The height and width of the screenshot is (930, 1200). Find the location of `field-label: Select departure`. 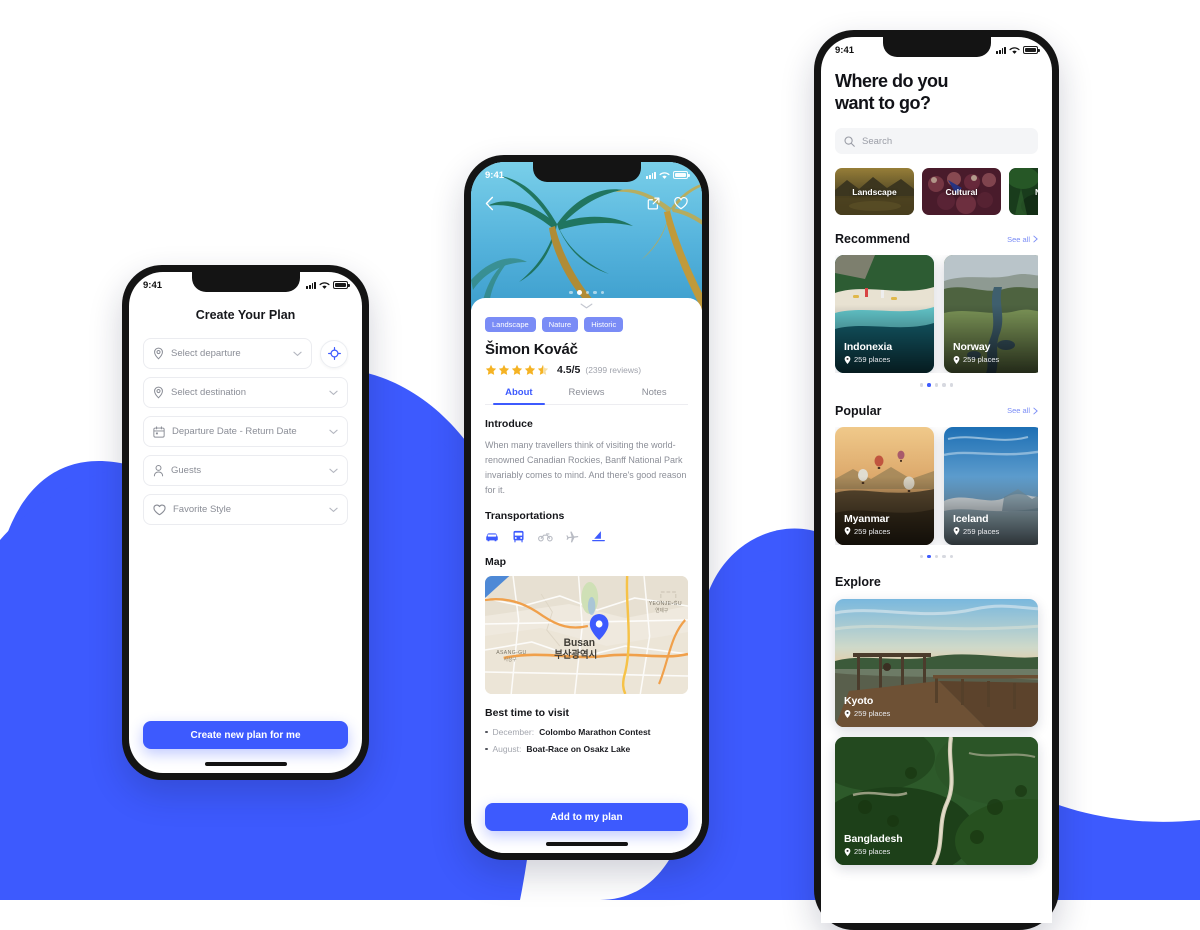

field-label: Select departure is located at coordinates (206, 353).